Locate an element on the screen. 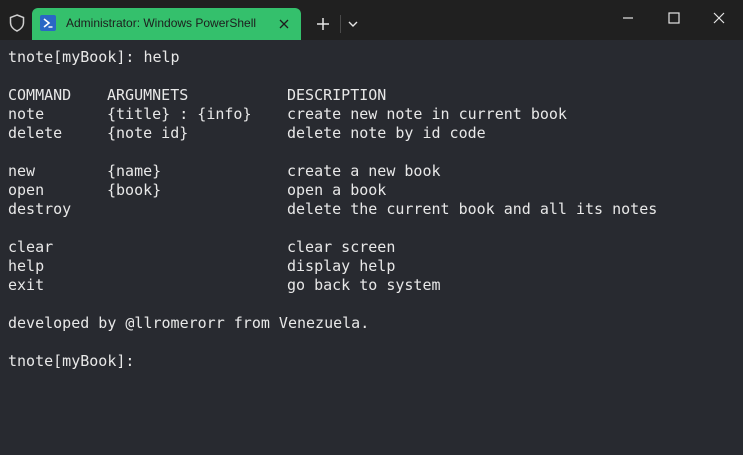  header-command: COMMAND is located at coordinates (40, 95).